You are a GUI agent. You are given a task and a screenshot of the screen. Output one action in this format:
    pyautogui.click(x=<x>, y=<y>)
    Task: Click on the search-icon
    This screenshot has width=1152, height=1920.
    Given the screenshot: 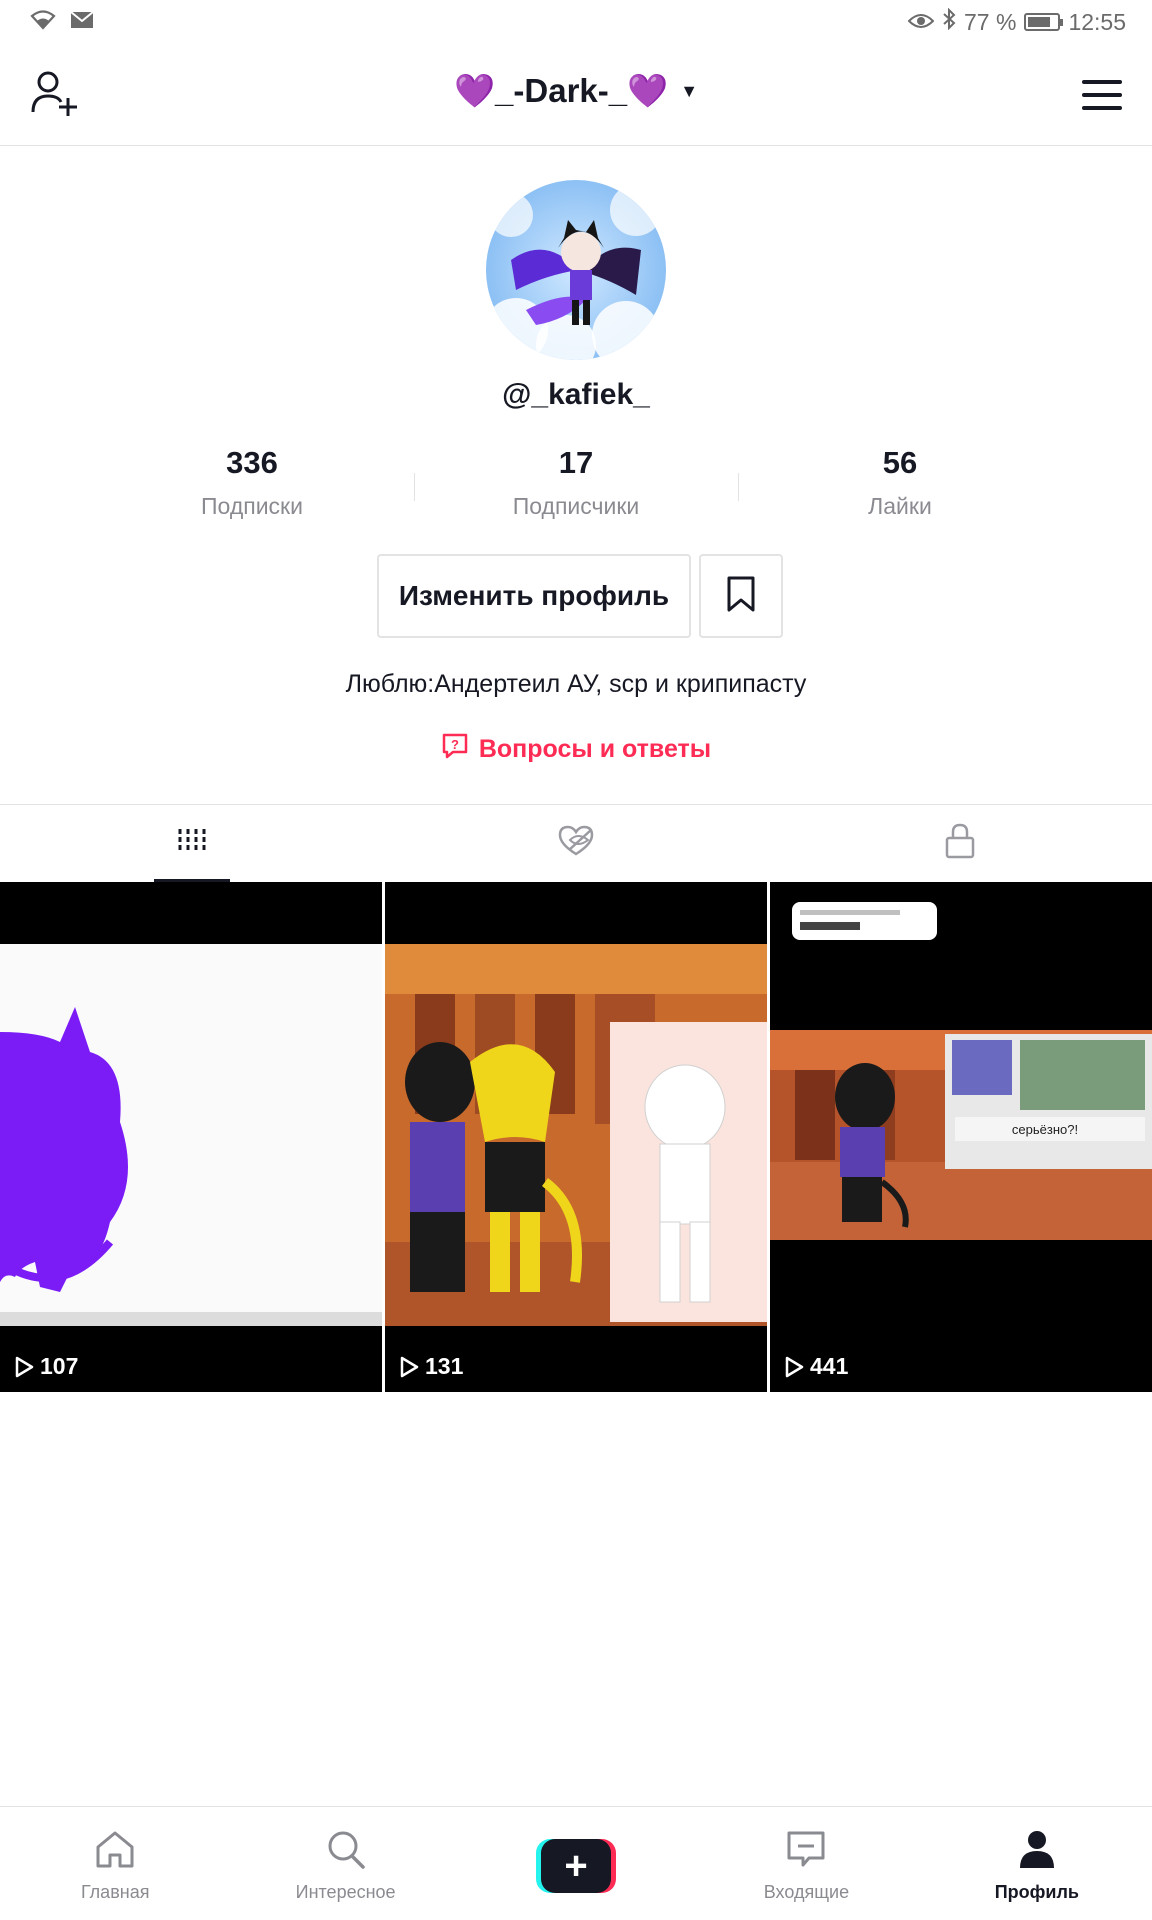 What is the action you would take?
    pyautogui.click(x=346, y=1851)
    